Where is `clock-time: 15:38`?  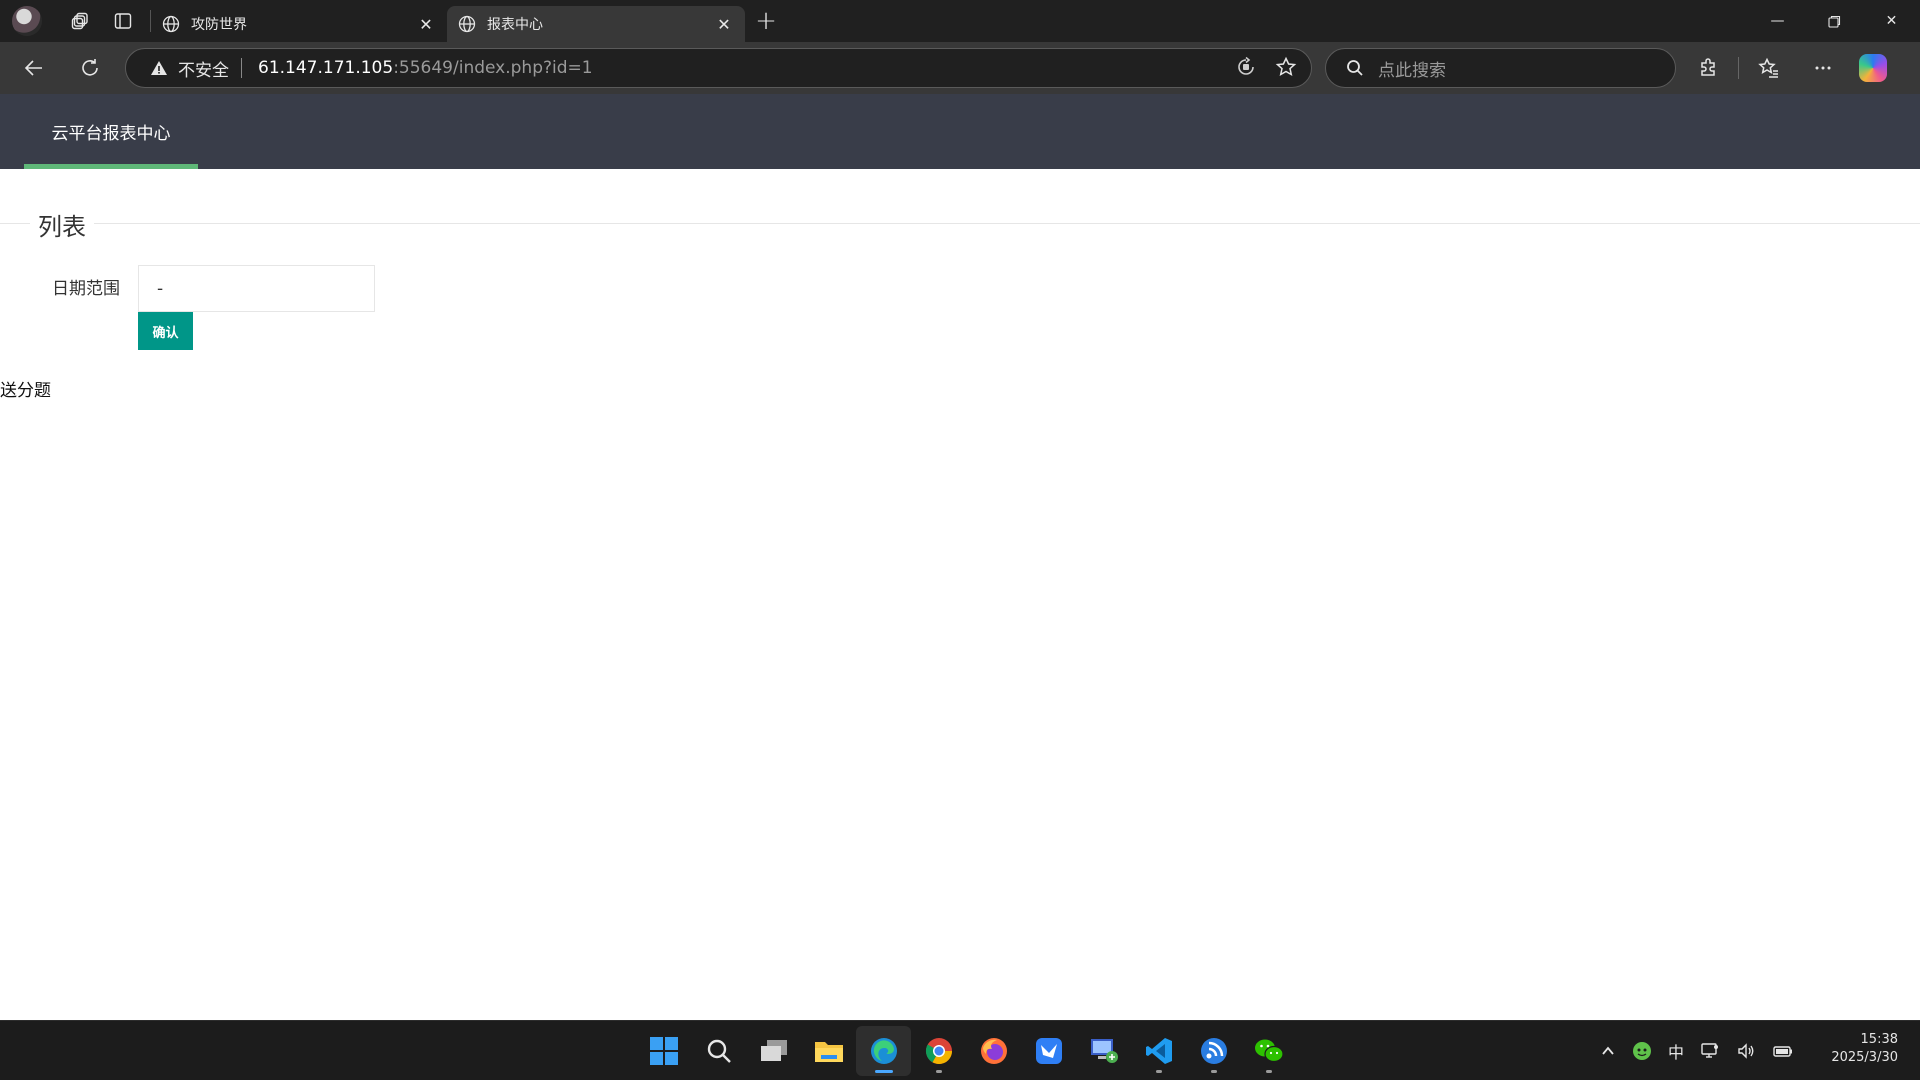
clock-time: 15:38 is located at coordinates (1879, 1039).